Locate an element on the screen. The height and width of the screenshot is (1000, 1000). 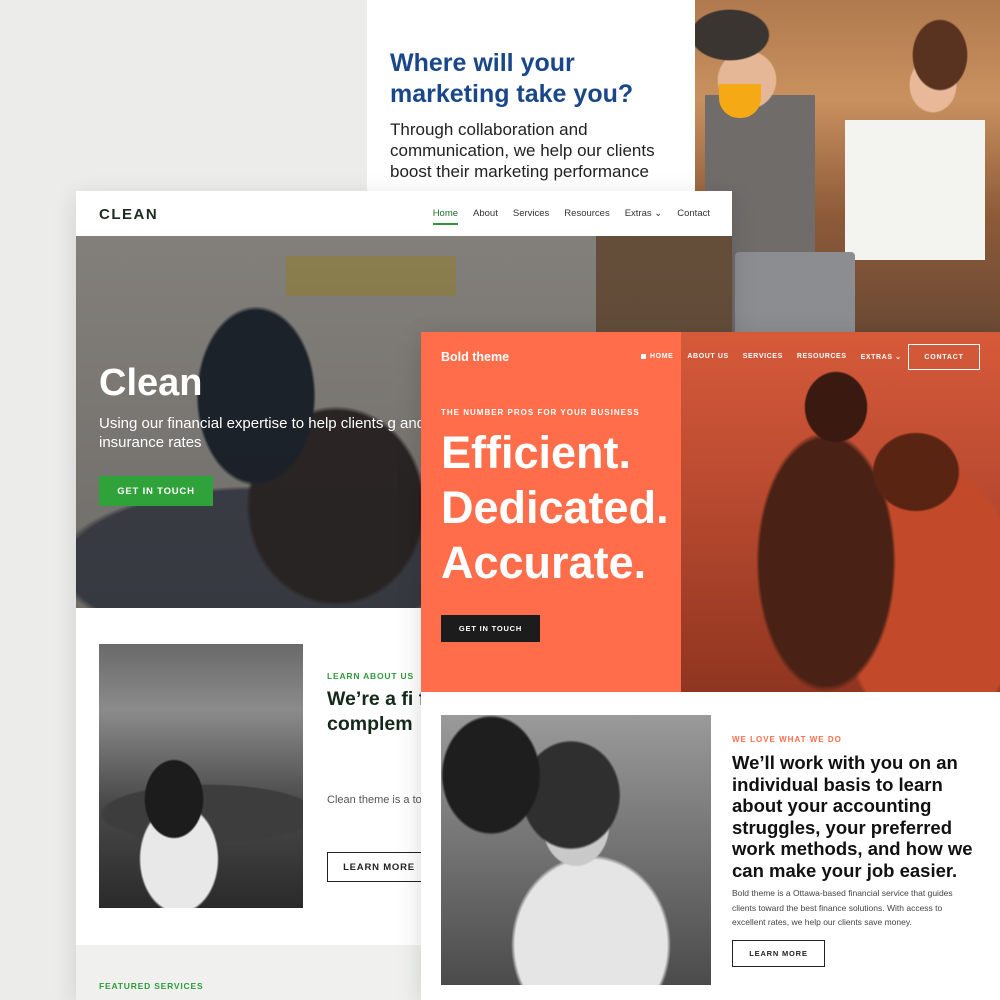
clean-learn-more-button: LEARN MORE is located at coordinates (379, 867).